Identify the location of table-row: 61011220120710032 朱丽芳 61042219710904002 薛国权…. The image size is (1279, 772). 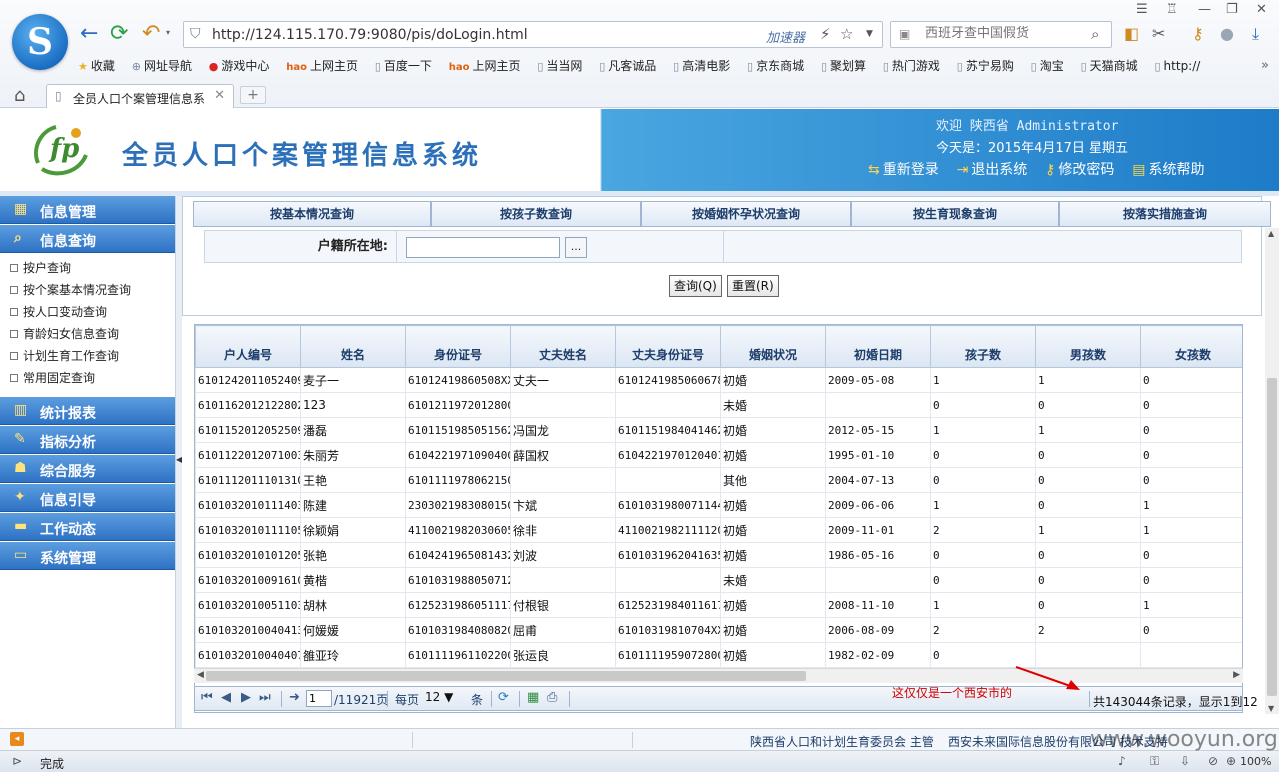
(718, 455).